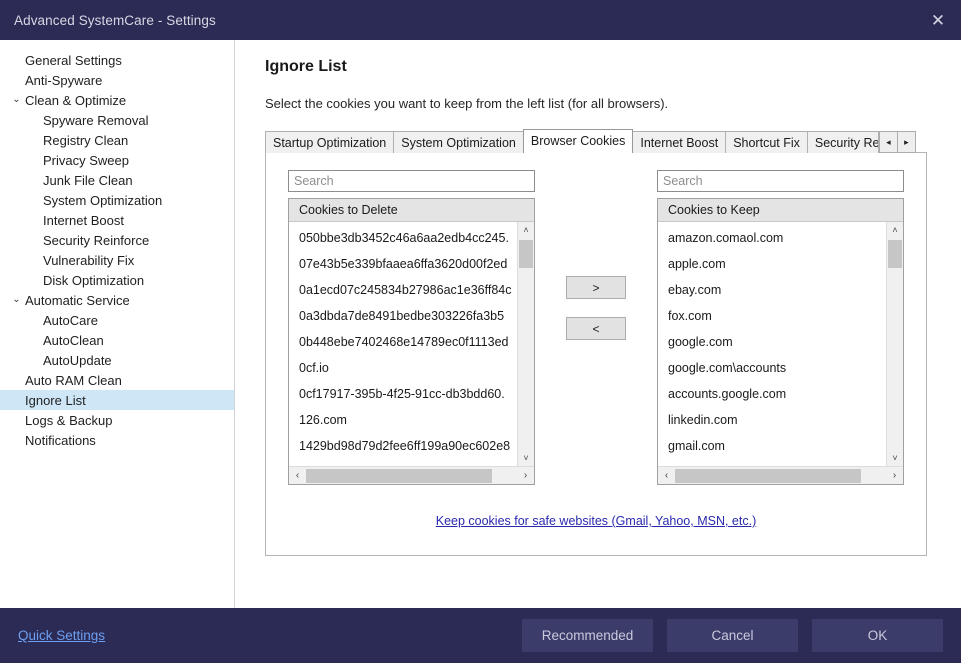  Describe the element at coordinates (117, 320) in the screenshot. I see `sidebar-item-autocare: AutoCare` at that location.